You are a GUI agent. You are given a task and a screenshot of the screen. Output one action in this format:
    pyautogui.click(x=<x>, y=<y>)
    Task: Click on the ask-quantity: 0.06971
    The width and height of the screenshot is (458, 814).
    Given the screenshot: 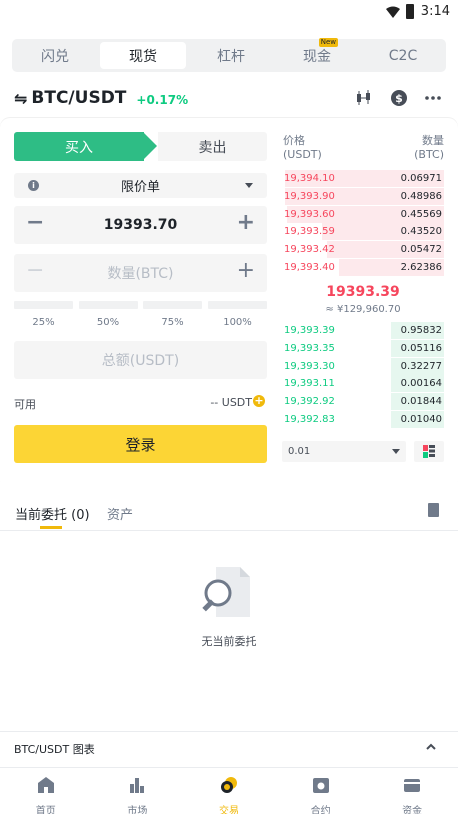 What is the action you would take?
    pyautogui.click(x=421, y=178)
    